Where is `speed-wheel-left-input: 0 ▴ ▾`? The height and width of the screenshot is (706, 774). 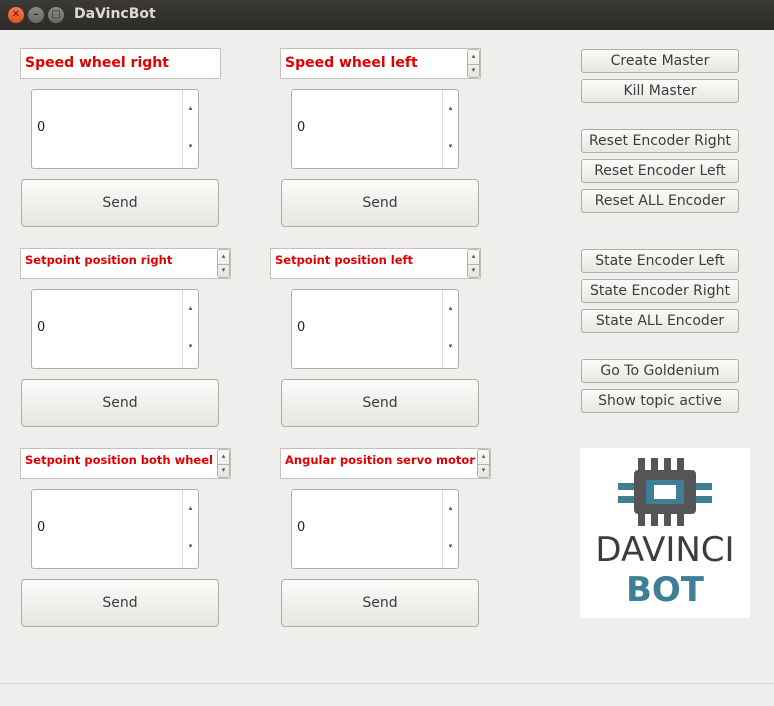 speed-wheel-left-input: 0 ▴ ▾ is located at coordinates (375, 129).